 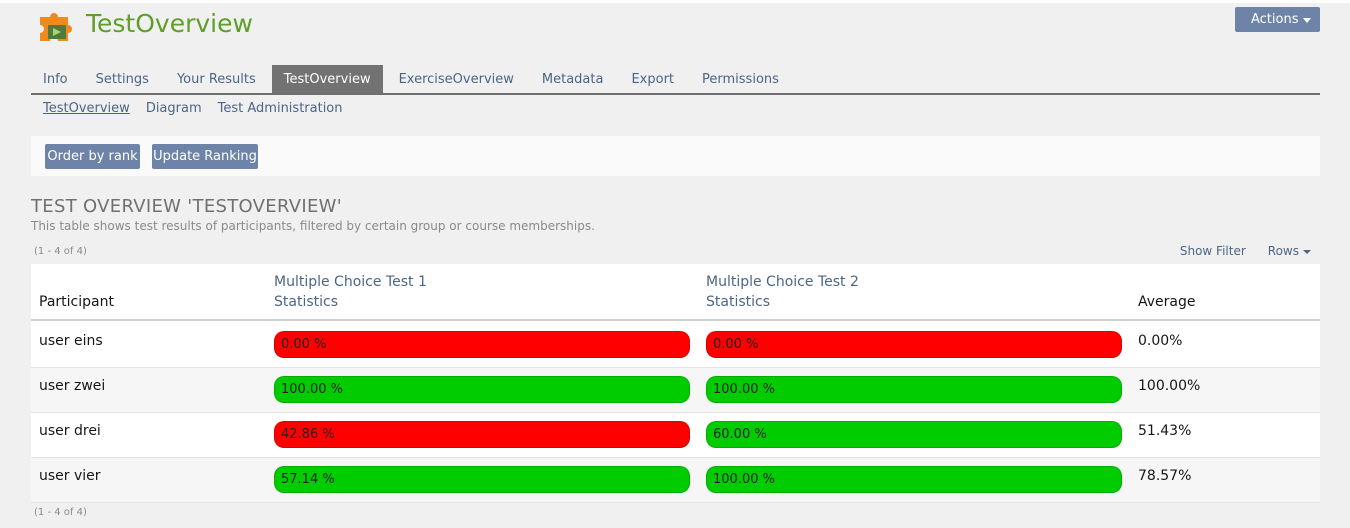 What do you see at coordinates (70, 476) in the screenshot?
I see `participant-name: user vier` at bounding box center [70, 476].